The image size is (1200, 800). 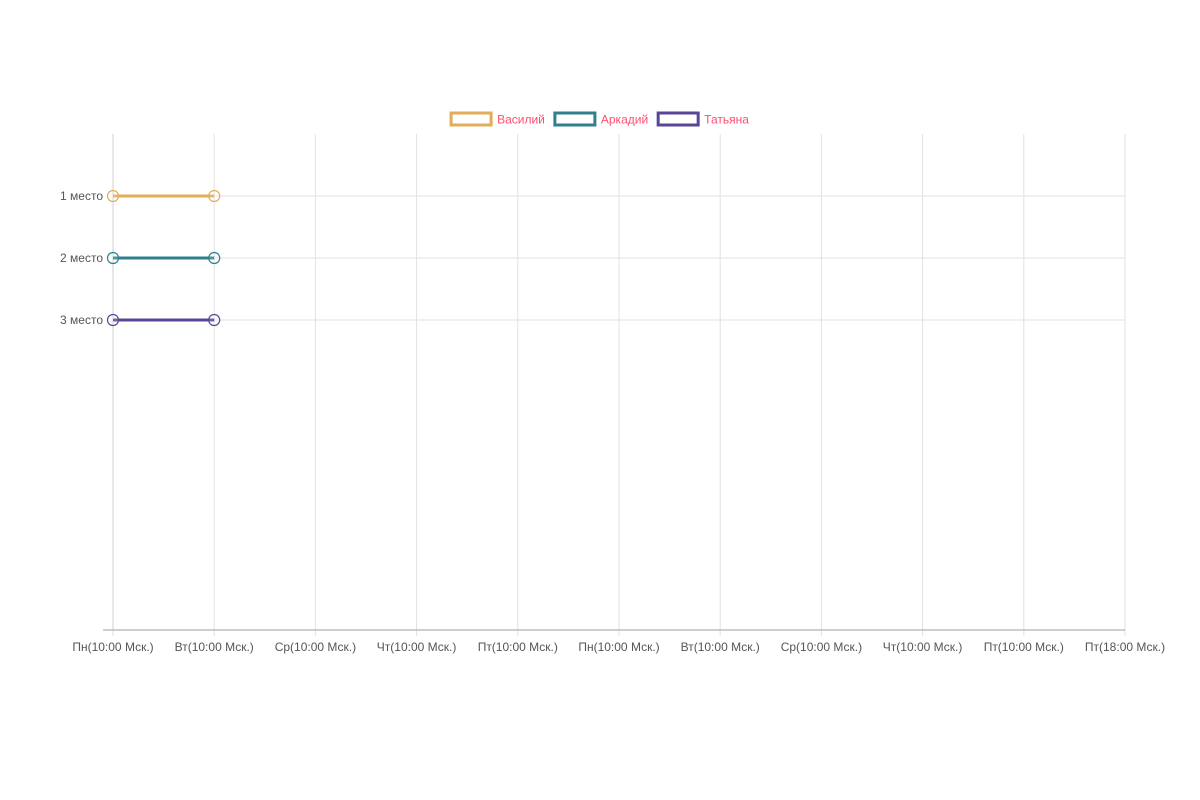 I want to click on series-lines, so click(x=163, y=258).